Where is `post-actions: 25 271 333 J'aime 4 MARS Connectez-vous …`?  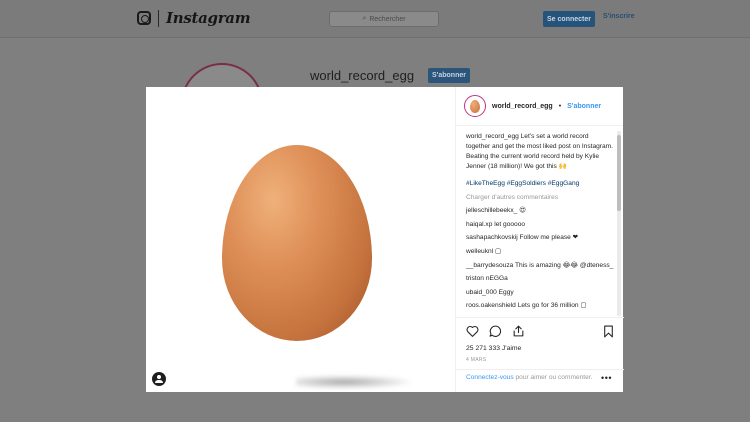 post-actions: 25 271 333 J'aime 4 MARS Connectez-vous … is located at coordinates (540, 354).